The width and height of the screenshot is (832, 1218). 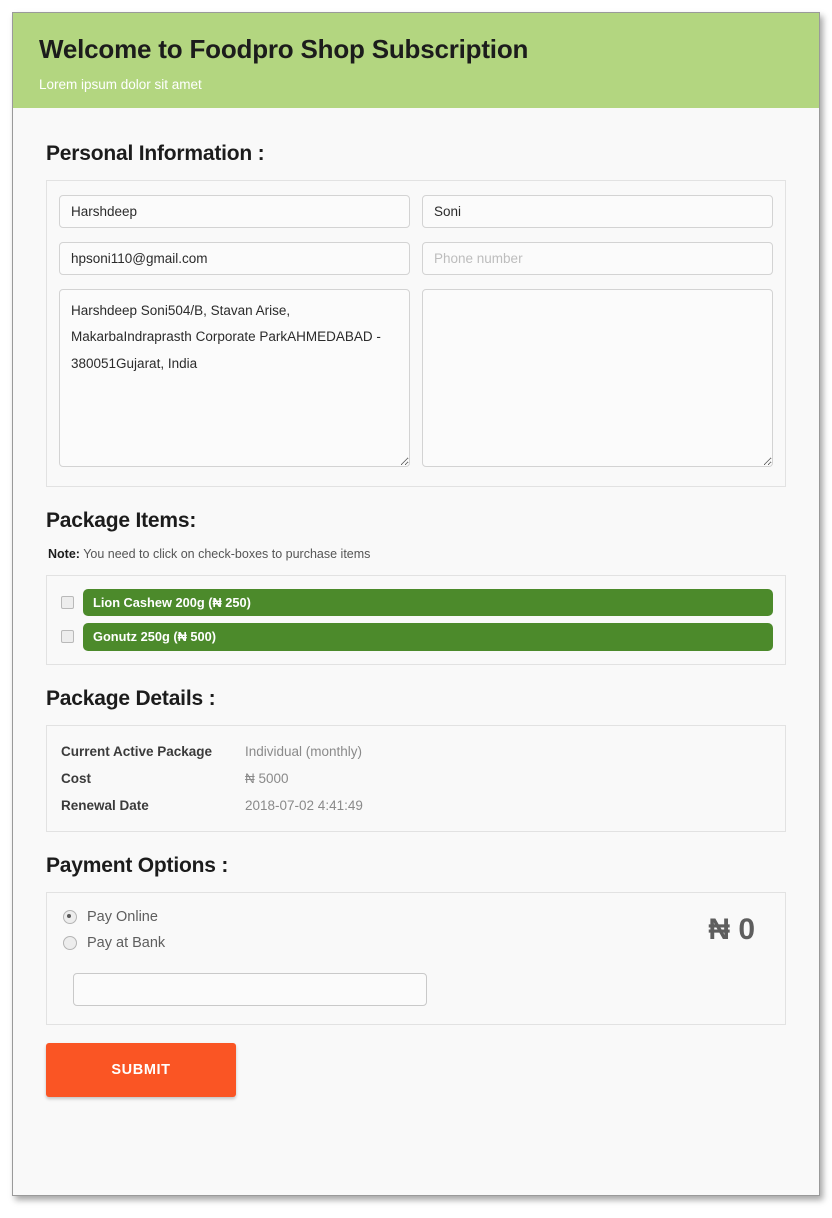 What do you see at coordinates (384, 943) in the screenshot?
I see `payment-option-pay-at-bank: Pay at Bank` at bounding box center [384, 943].